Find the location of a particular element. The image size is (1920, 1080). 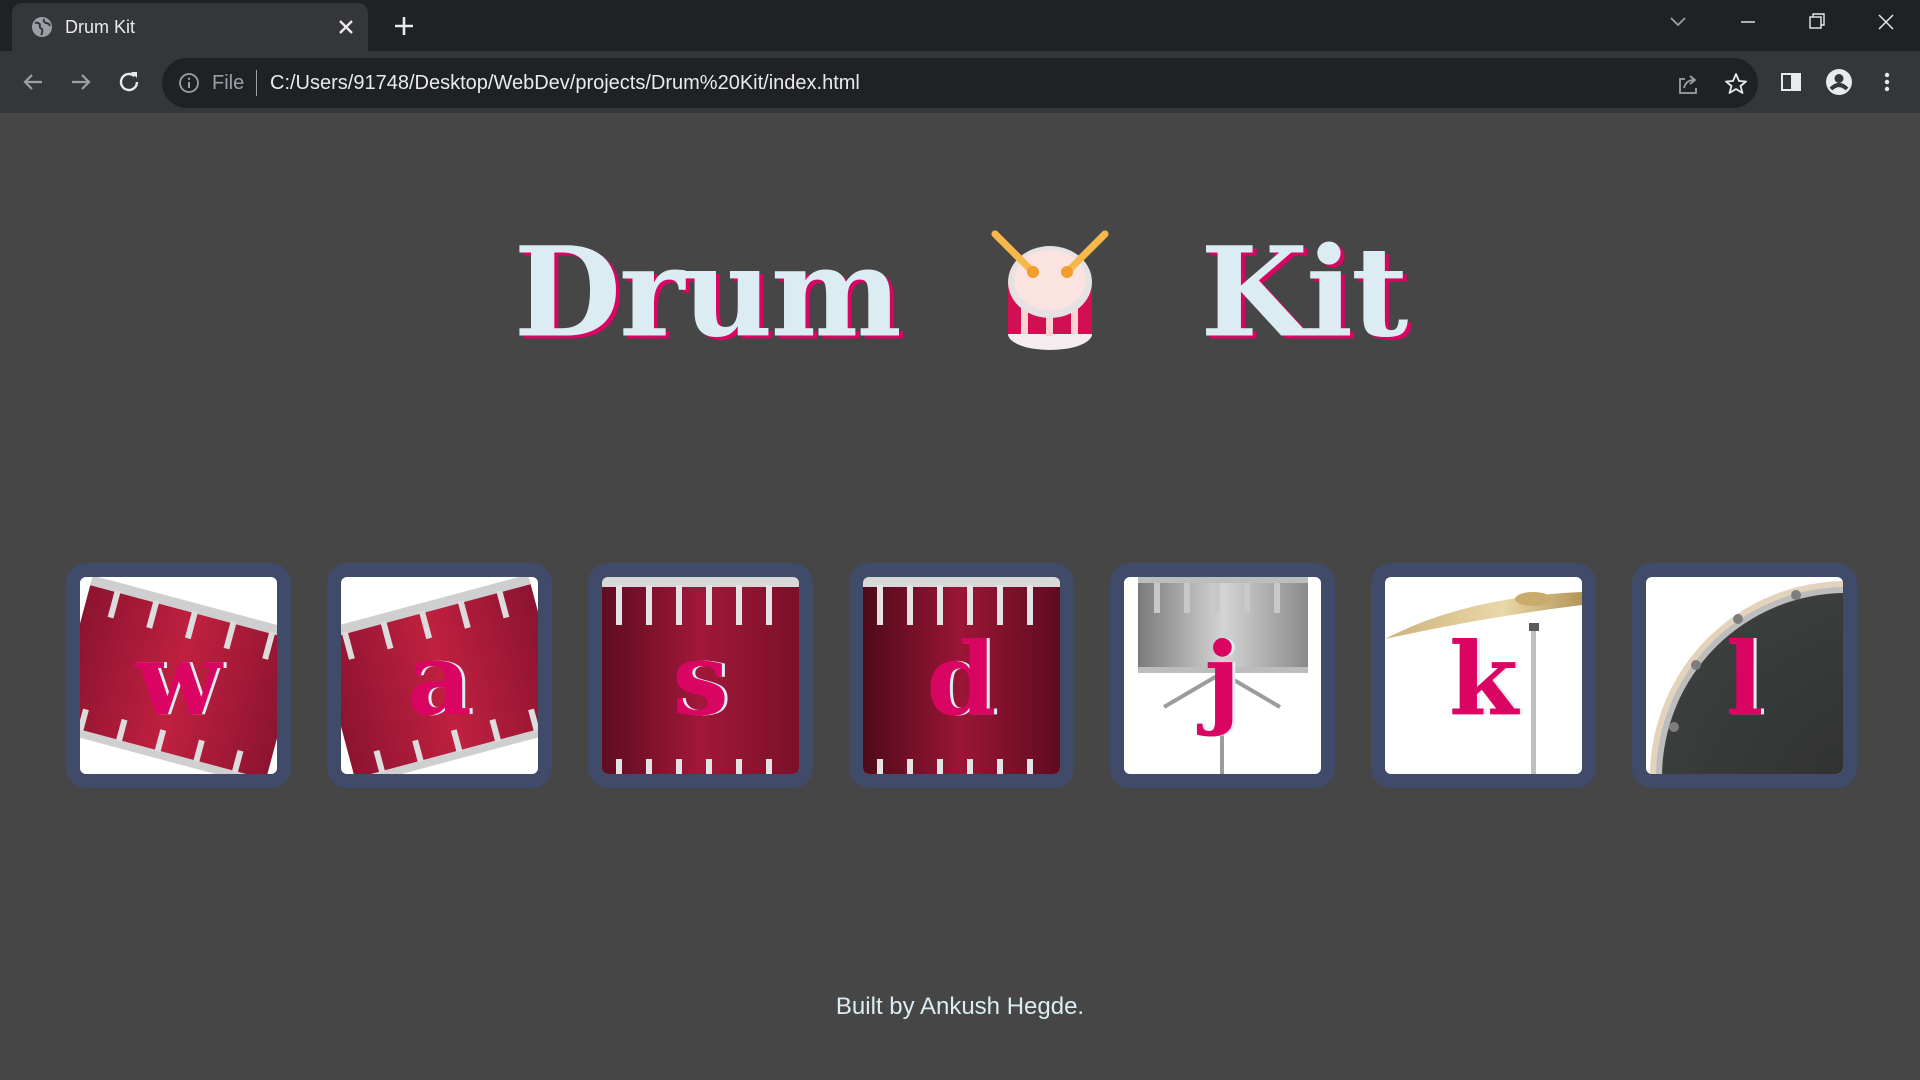

title-word-drum: Drum is located at coordinates (707, 293).